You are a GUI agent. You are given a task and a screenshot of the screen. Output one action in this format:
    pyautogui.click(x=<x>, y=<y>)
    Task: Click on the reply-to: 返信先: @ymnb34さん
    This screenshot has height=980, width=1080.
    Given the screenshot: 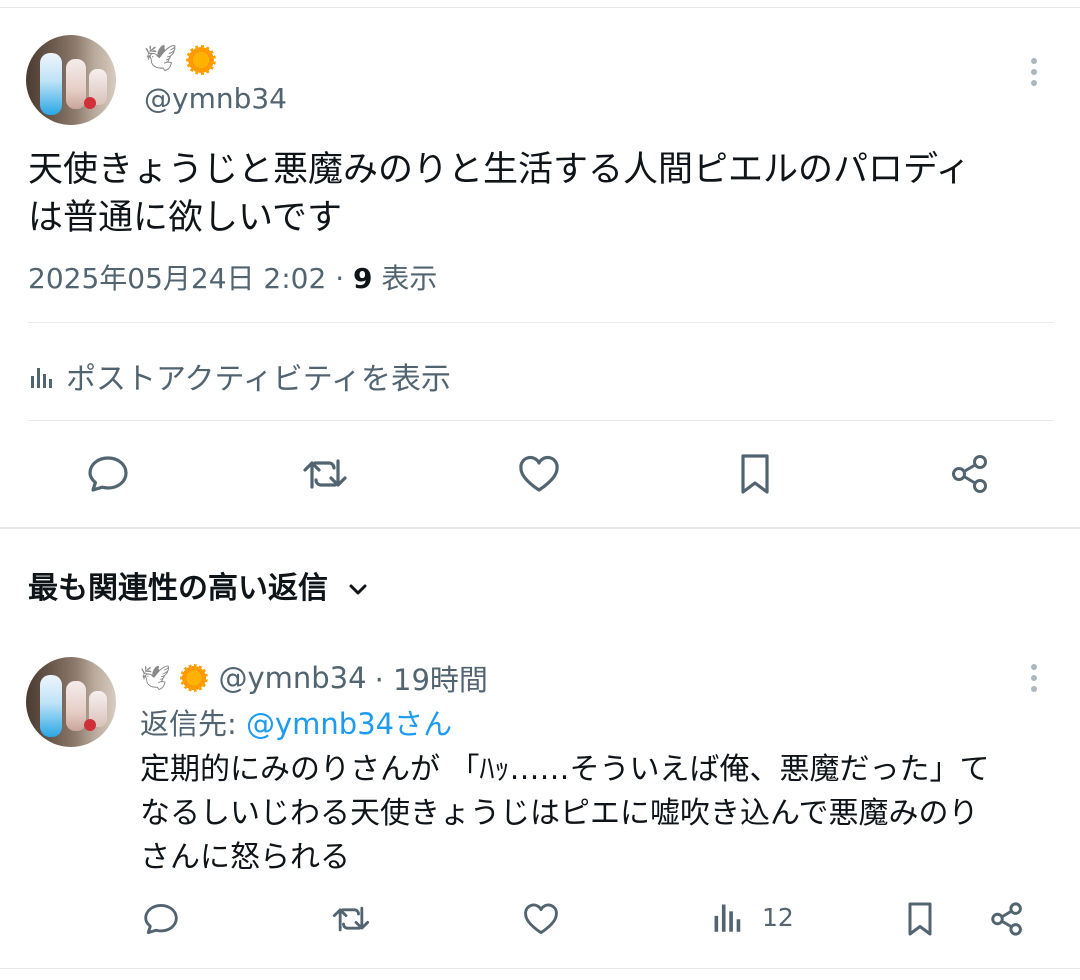 What is the action you would take?
    pyautogui.click(x=296, y=722)
    